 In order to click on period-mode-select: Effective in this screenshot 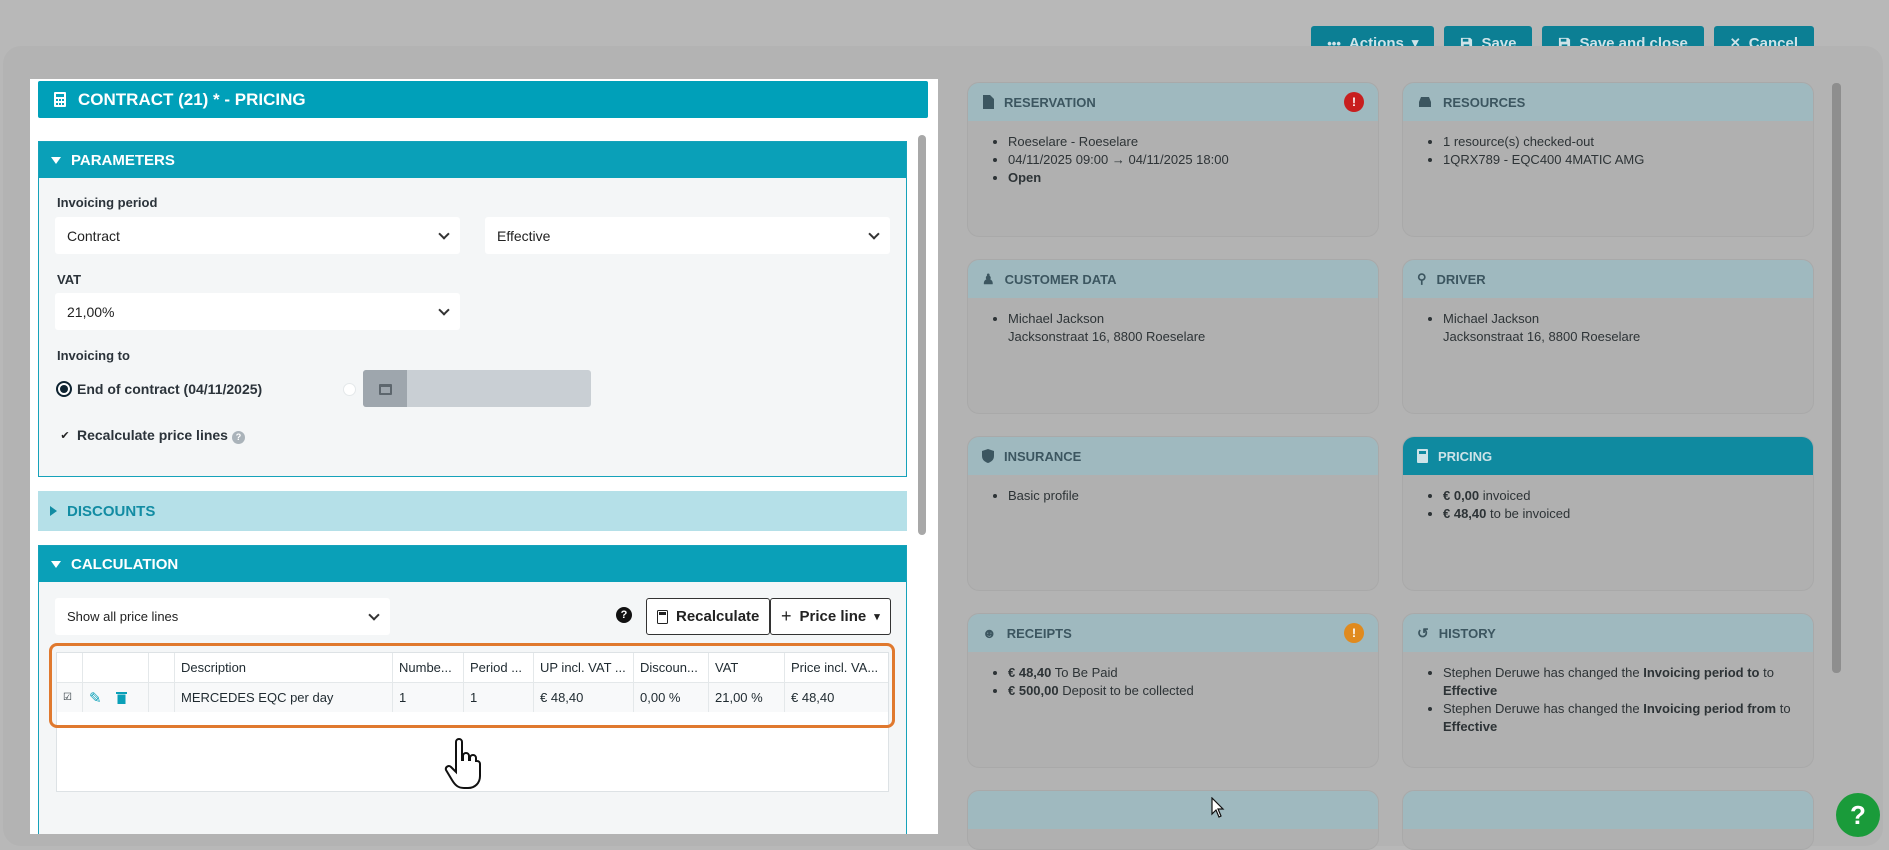, I will do `click(687, 235)`.